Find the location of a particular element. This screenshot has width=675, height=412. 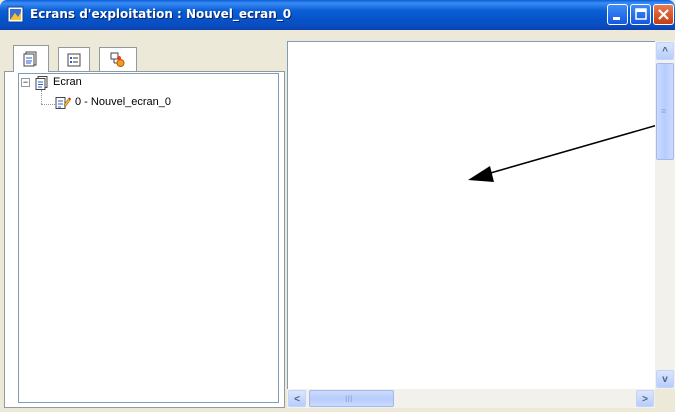

maximize-button is located at coordinates (640, 14).